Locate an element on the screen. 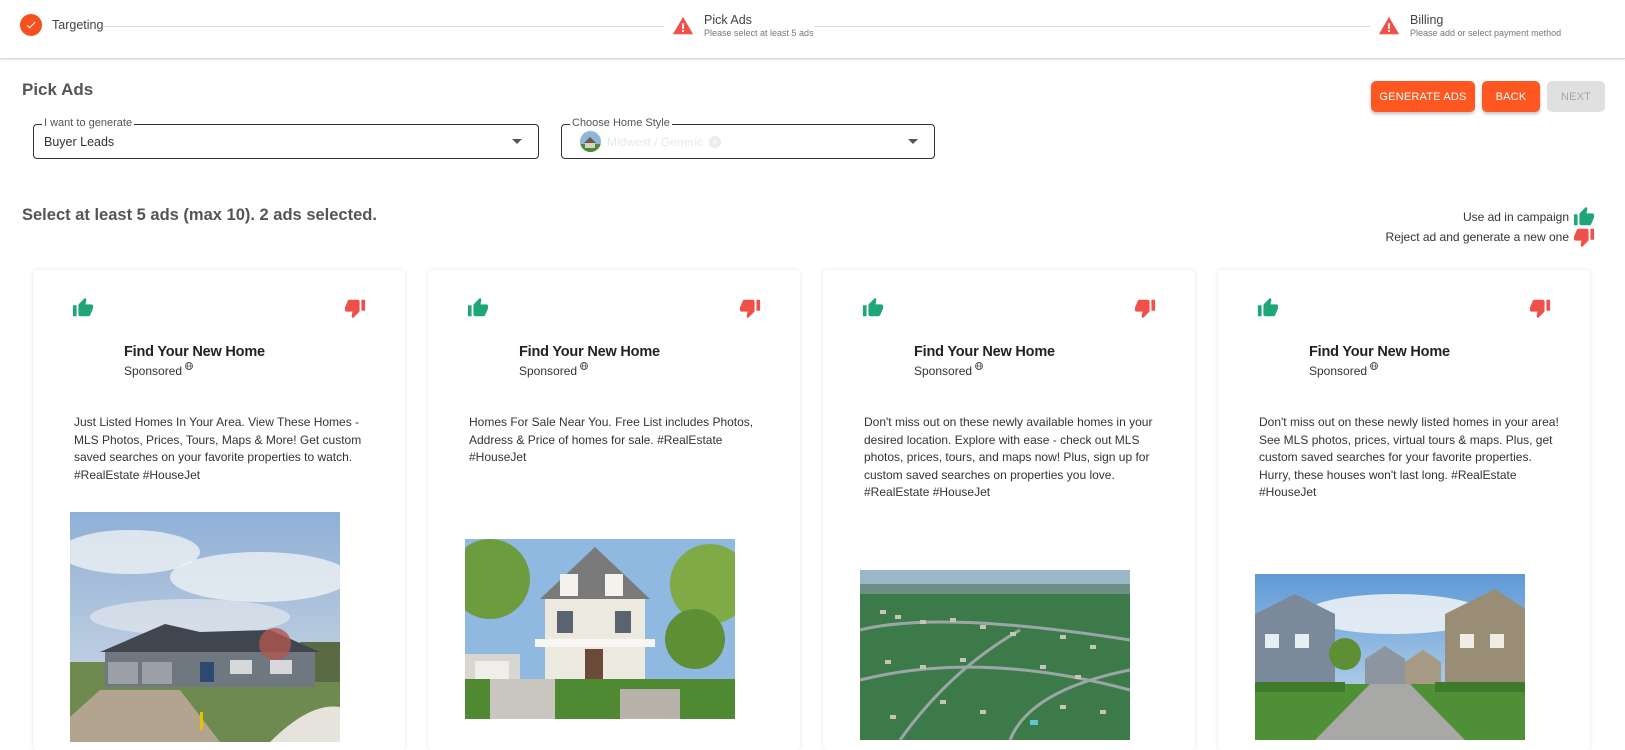 This screenshot has width=1625, height=750. check-circle-icon is located at coordinates (31, 25).